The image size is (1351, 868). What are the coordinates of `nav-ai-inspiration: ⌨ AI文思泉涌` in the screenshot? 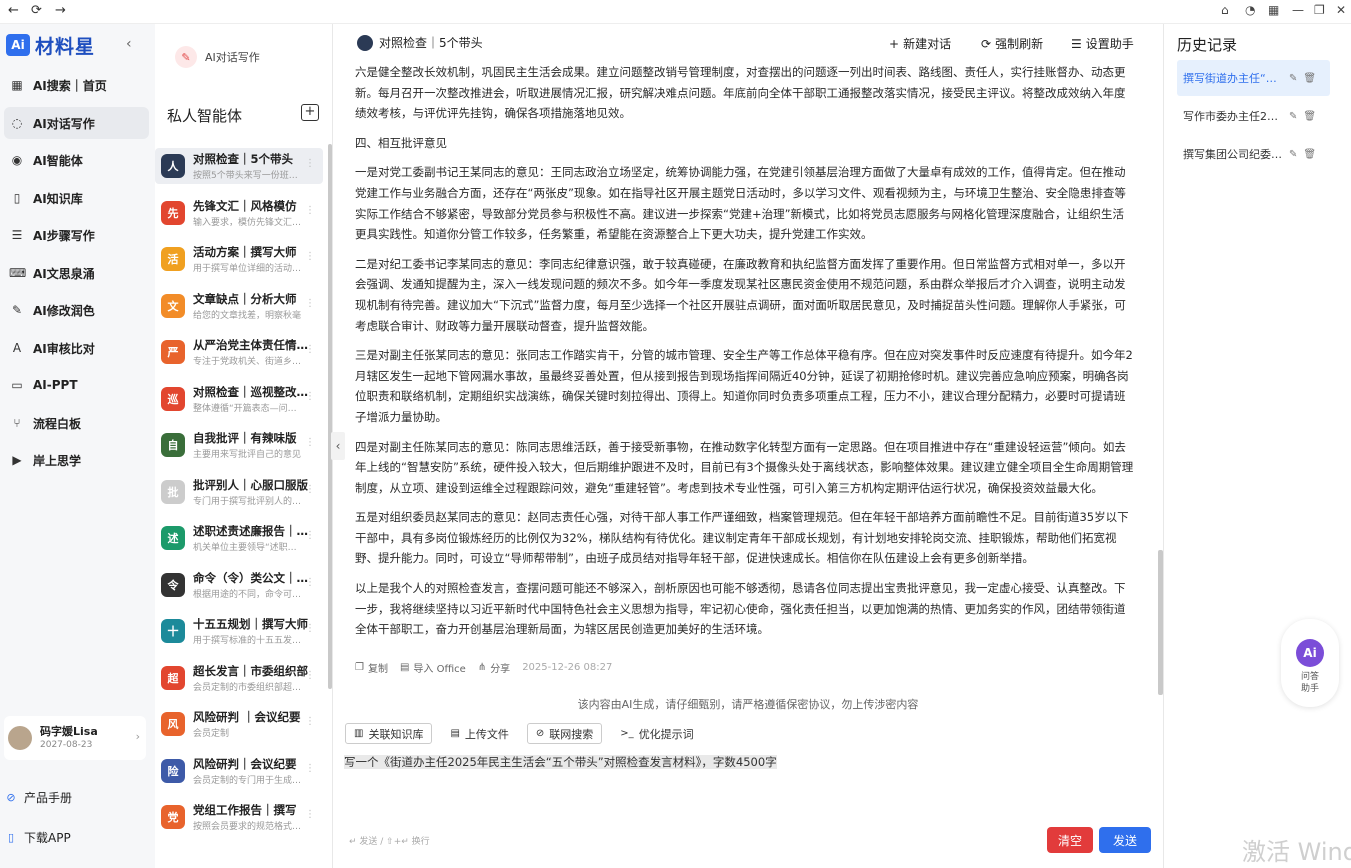 It's located at (76, 273).